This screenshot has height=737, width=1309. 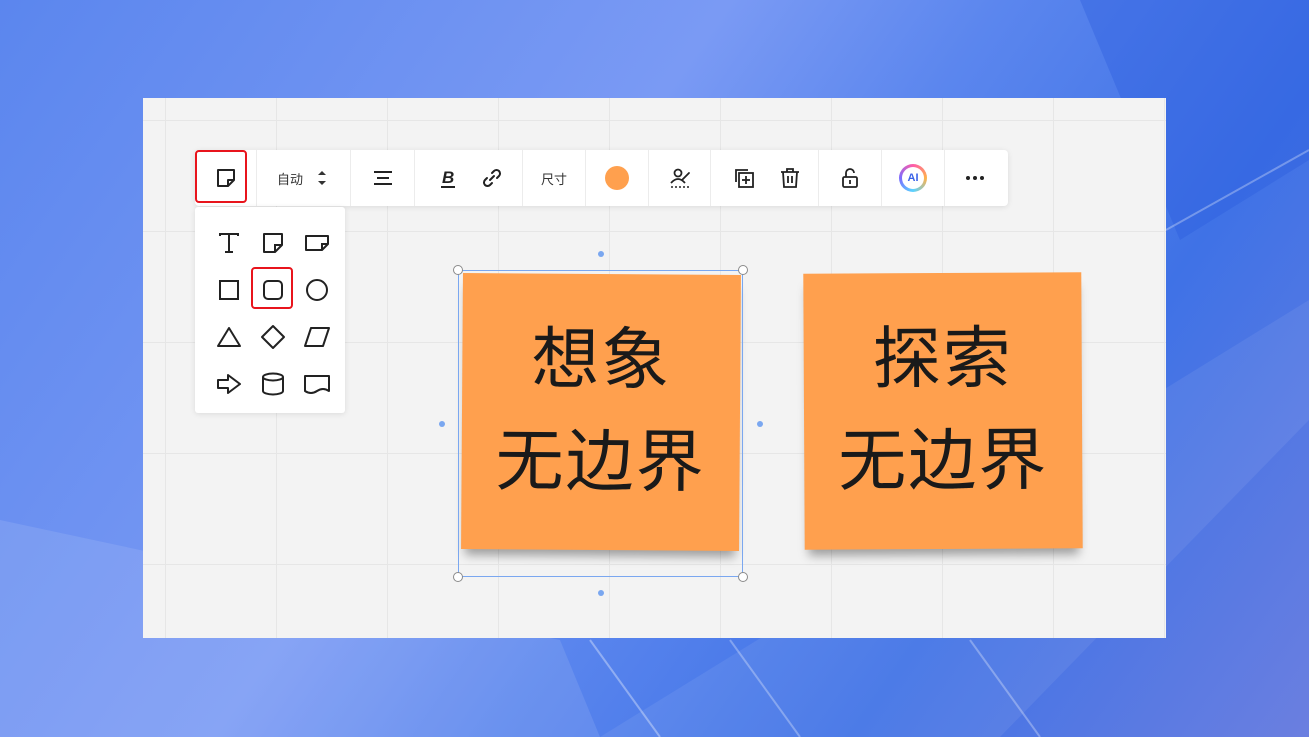 I want to click on bold-icon: B, so click(x=448, y=178).